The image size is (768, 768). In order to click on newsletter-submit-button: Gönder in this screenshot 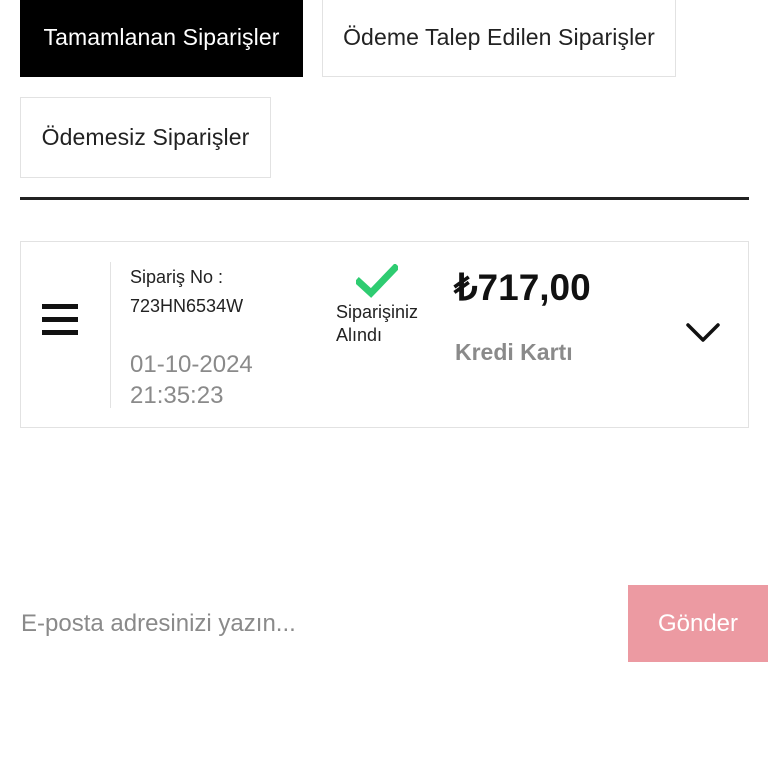, I will do `click(698, 623)`.